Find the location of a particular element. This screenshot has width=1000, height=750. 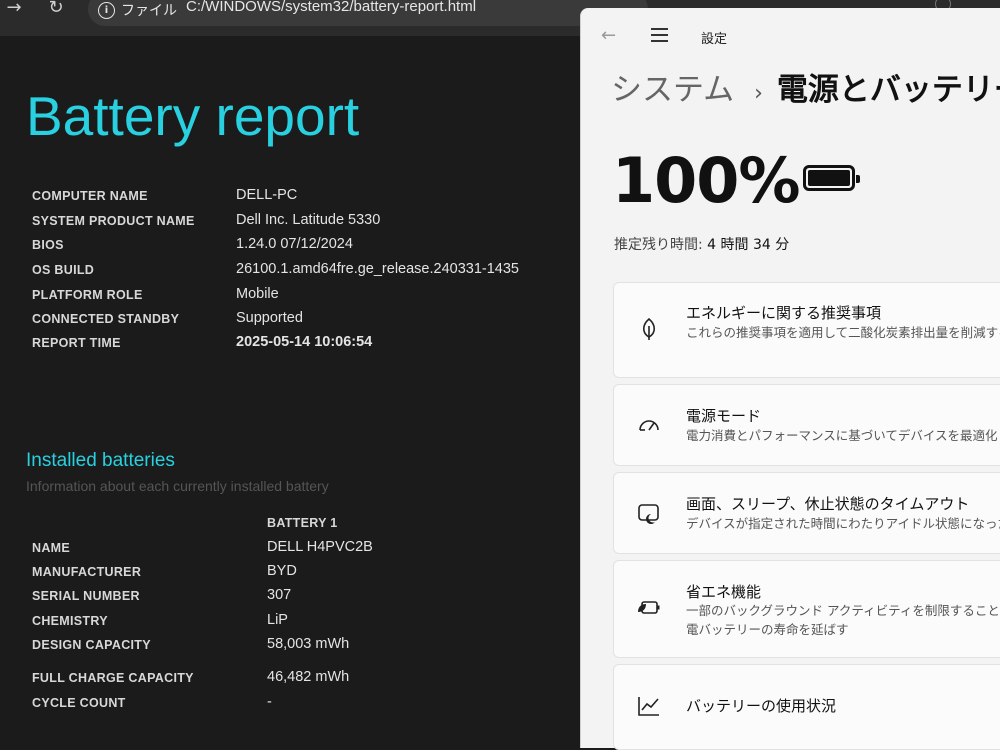

info-label: PLATFORM ROLE is located at coordinates (87, 295).